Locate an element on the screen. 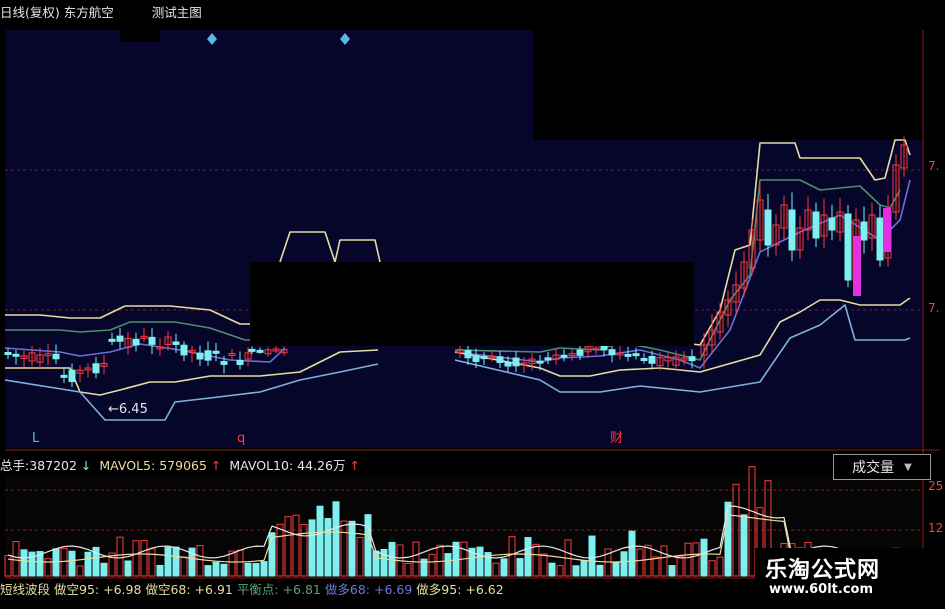 The height and width of the screenshot is (609, 945). volume-axis-label: 25 is located at coordinates (935, 486).